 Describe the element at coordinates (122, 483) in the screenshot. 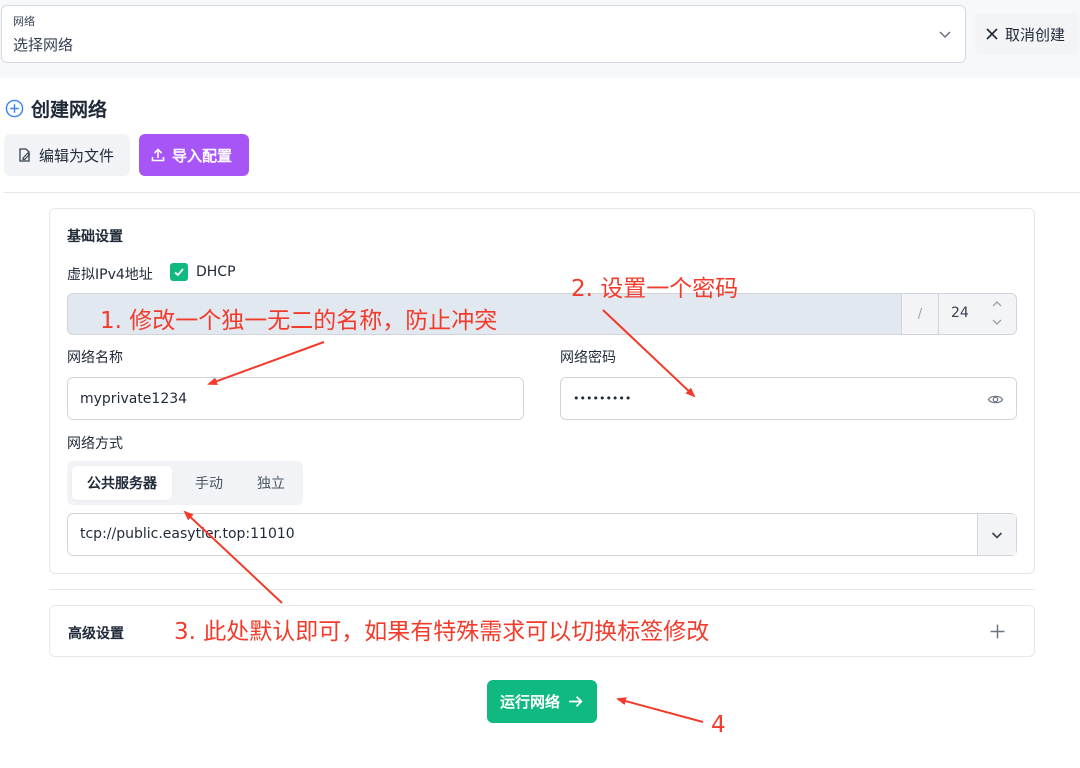

I see `tab-public-server: 公共服务器` at that location.